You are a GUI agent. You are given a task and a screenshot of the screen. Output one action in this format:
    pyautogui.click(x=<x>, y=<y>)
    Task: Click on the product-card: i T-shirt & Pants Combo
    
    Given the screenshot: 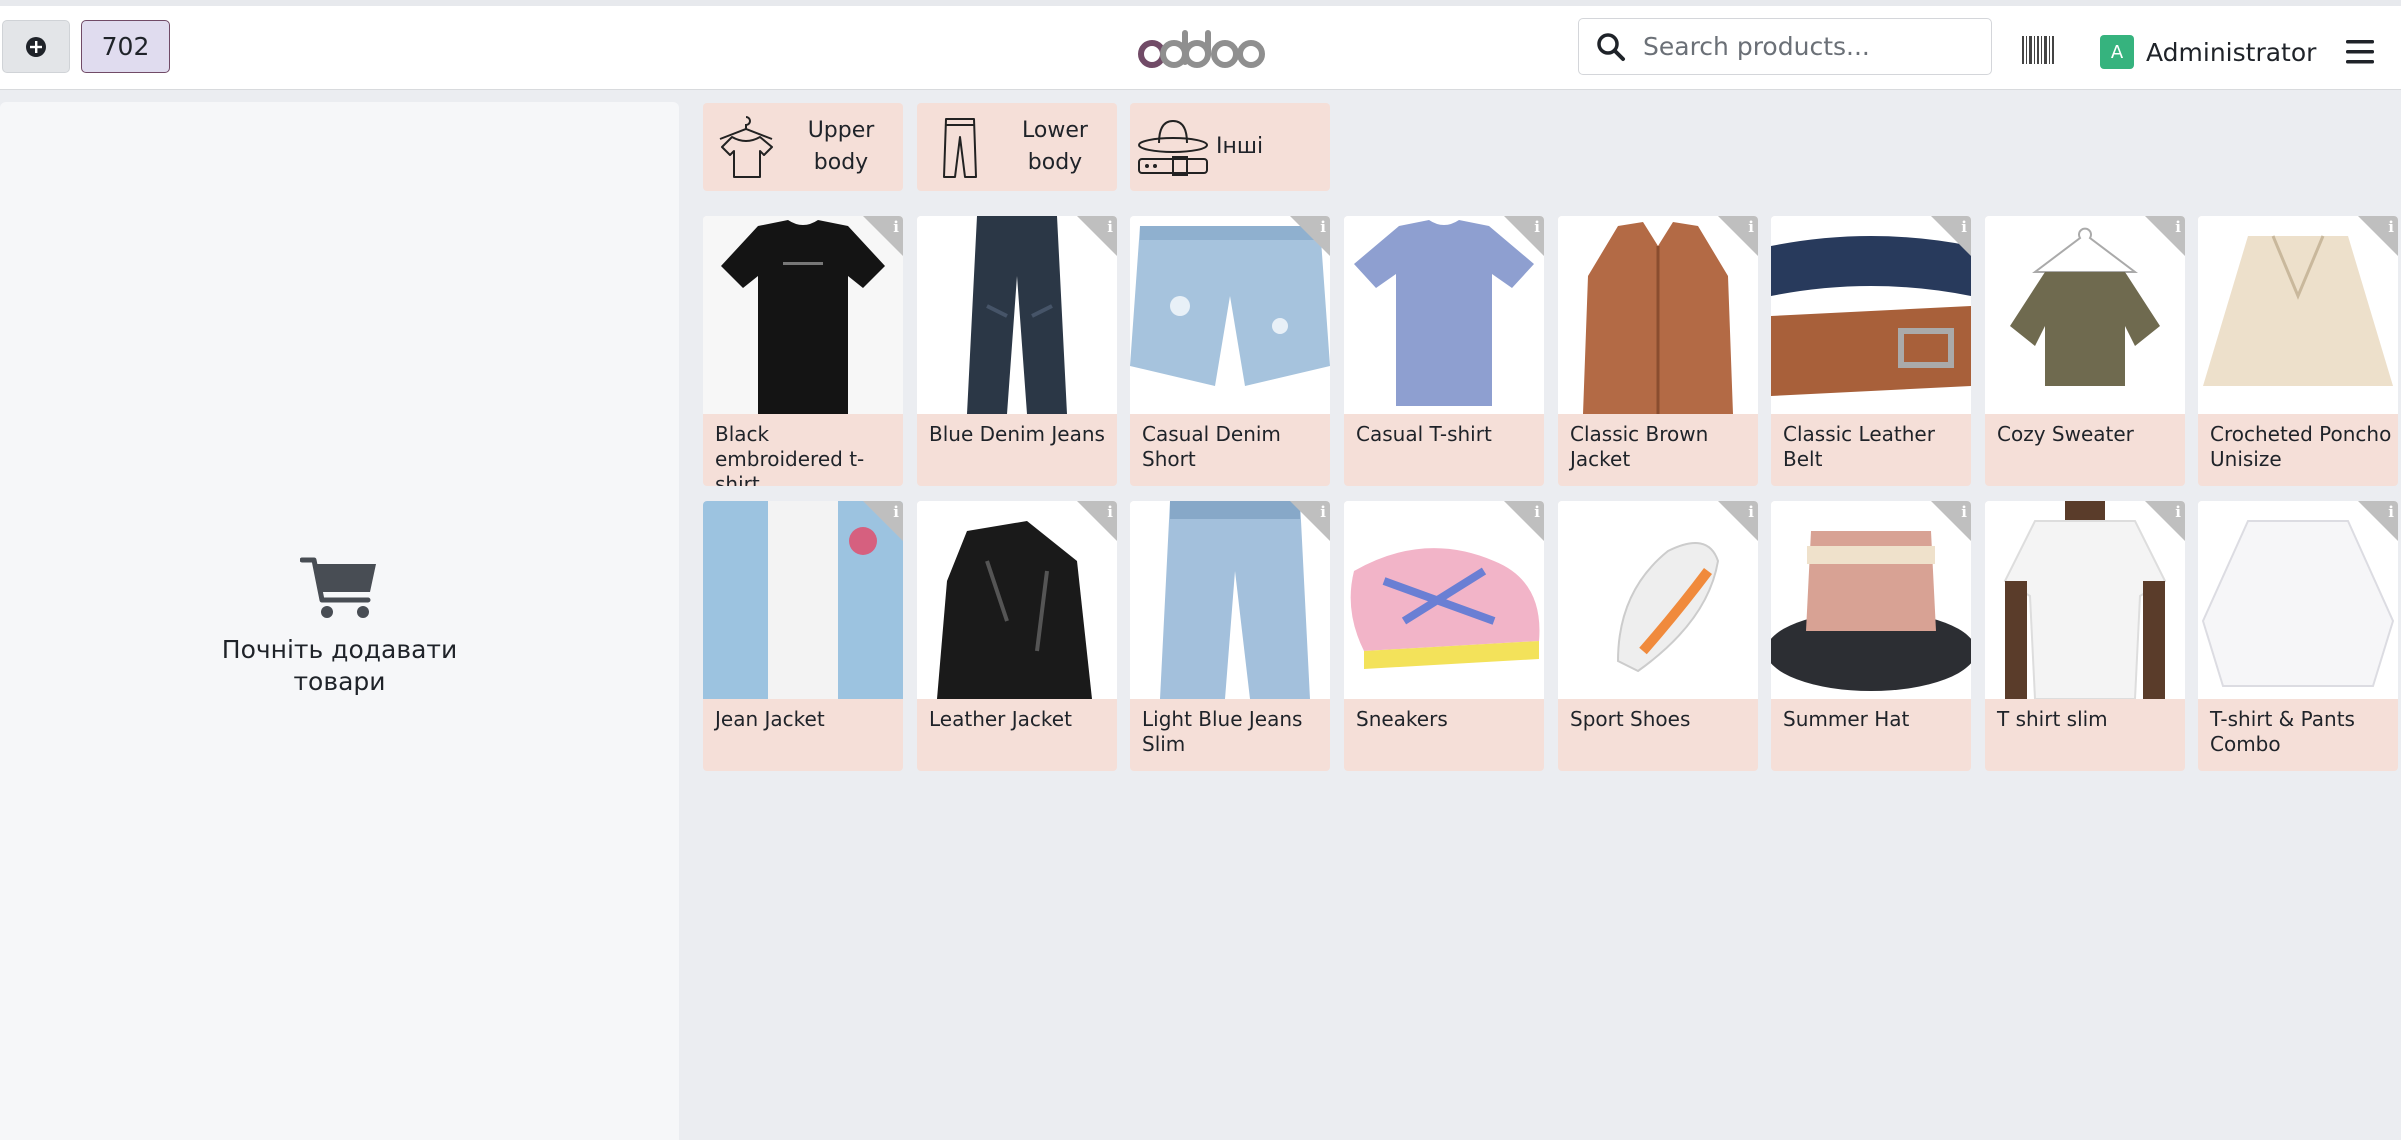 What is the action you would take?
    pyautogui.click(x=2298, y=636)
    